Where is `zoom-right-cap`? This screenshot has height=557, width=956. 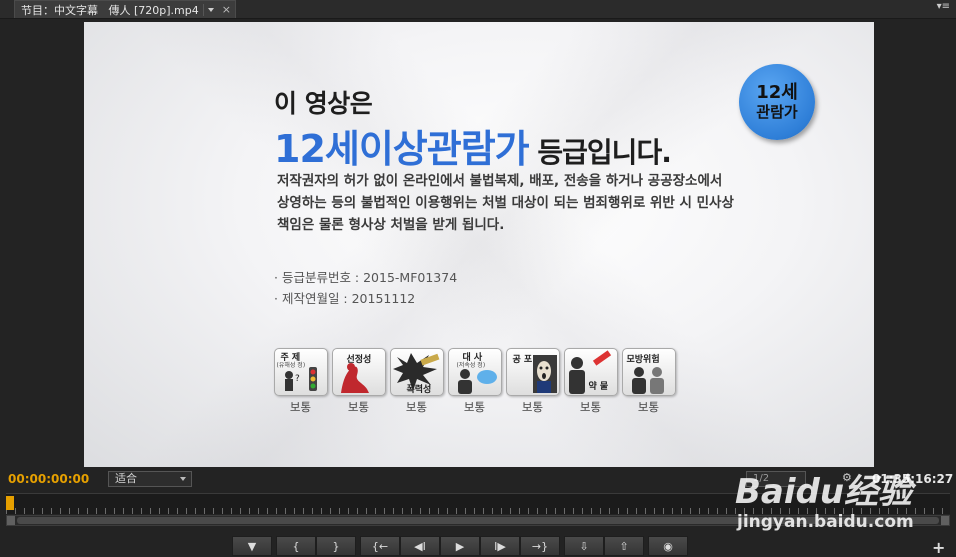
zoom-right-cap is located at coordinates (945, 520).